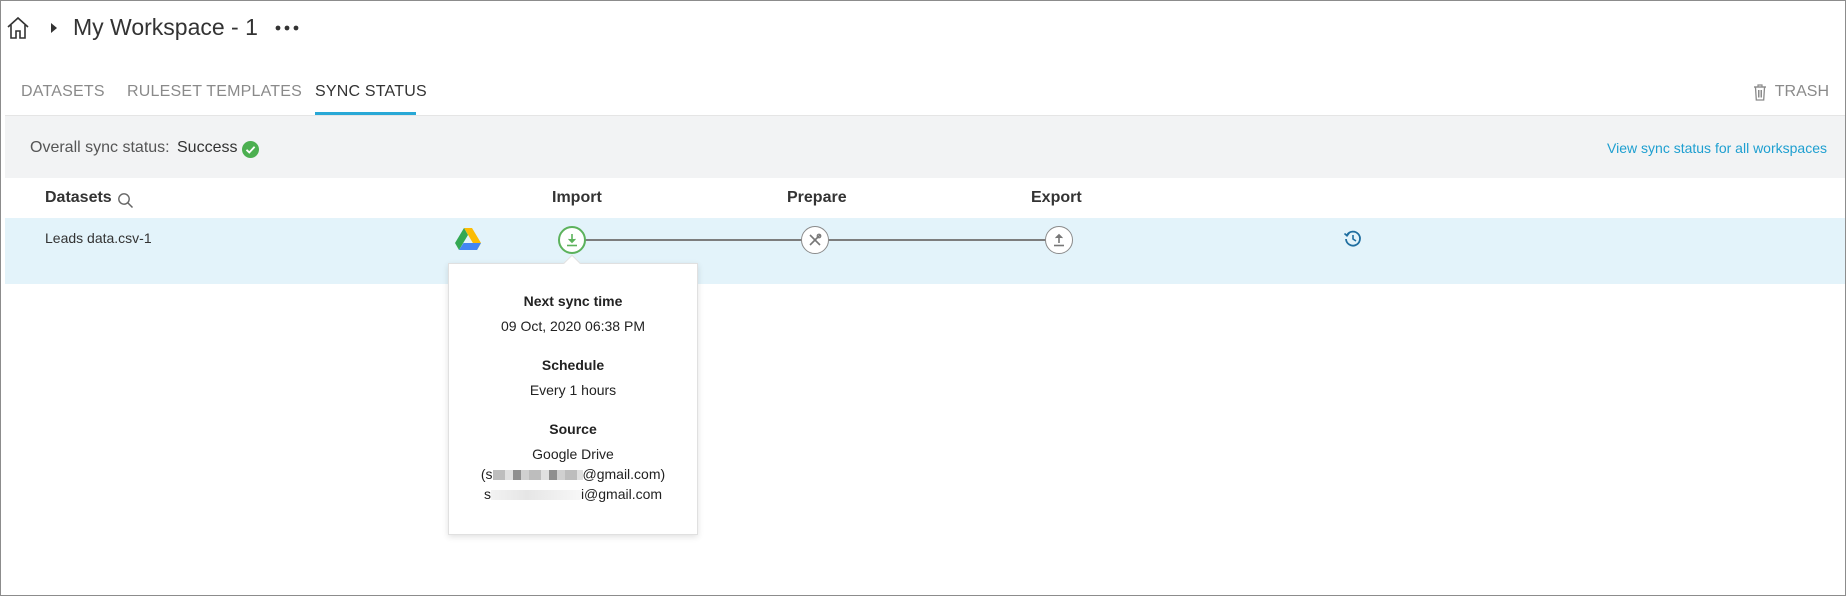 The height and width of the screenshot is (596, 1846). I want to click on trash-label: TRASH, so click(1801, 91).